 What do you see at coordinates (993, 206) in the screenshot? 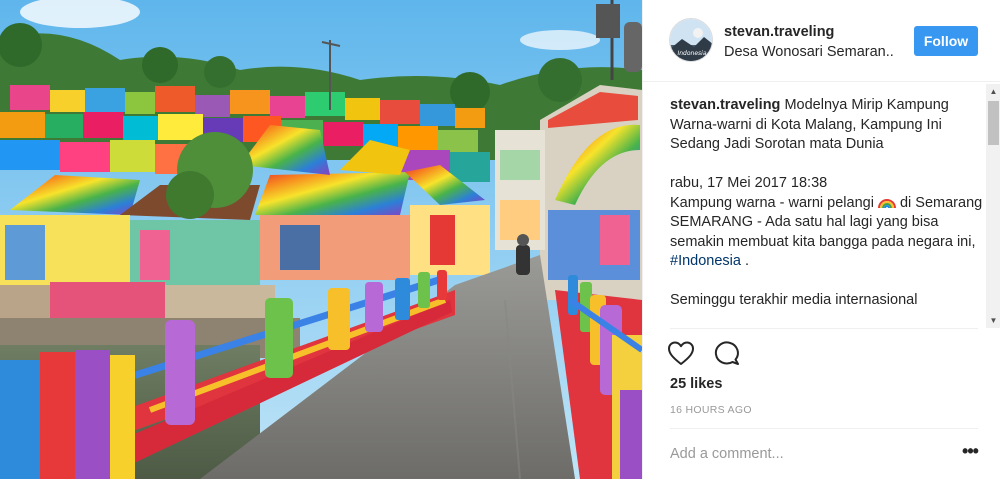
I see `comments-scrollbar: ▲ ▼` at bounding box center [993, 206].